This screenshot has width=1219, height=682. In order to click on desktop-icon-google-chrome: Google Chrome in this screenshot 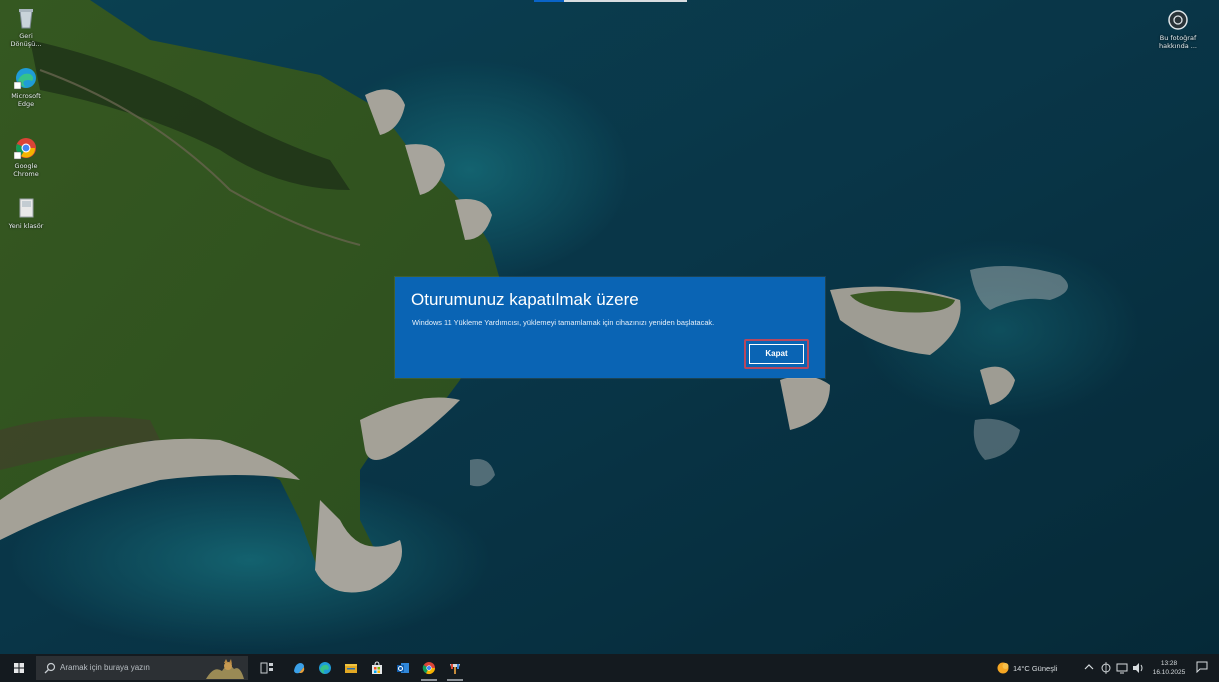, I will do `click(26, 157)`.